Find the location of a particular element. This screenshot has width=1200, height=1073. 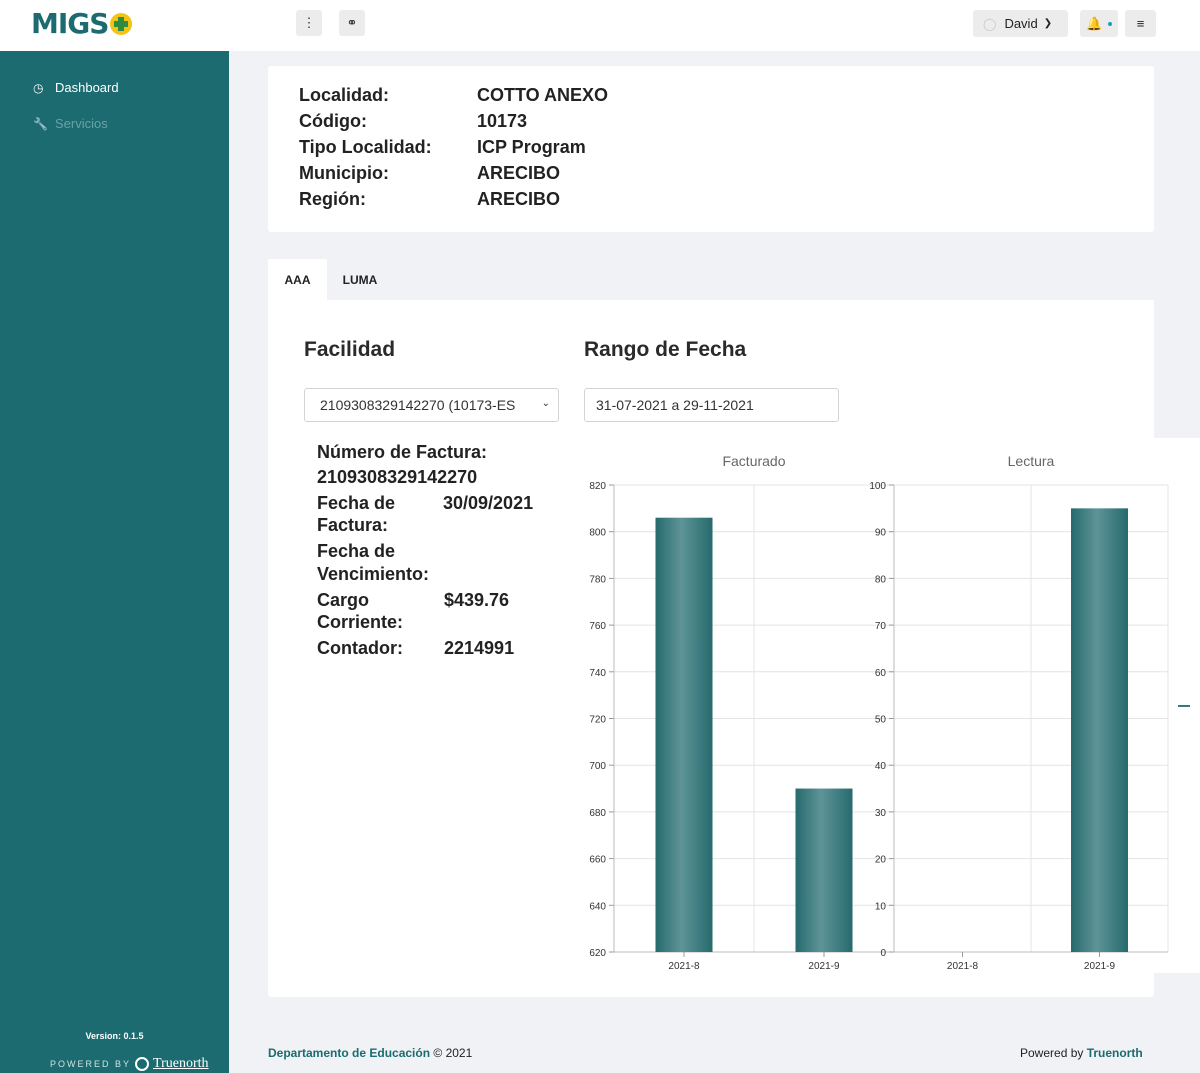

y-tick-label: 640 is located at coordinates (597, 906).